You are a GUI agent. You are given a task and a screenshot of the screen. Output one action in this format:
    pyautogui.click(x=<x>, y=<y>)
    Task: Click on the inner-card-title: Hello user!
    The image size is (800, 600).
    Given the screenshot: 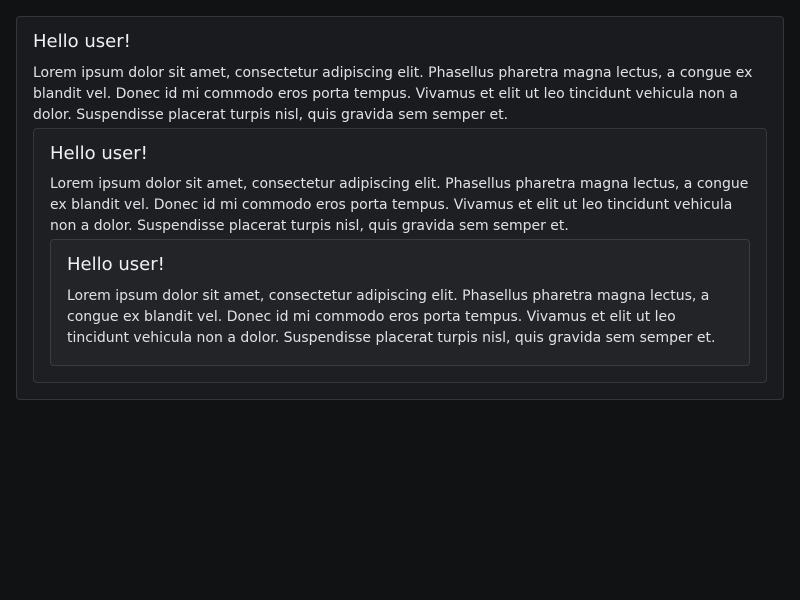 What is the action you would take?
    pyautogui.click(x=116, y=265)
    